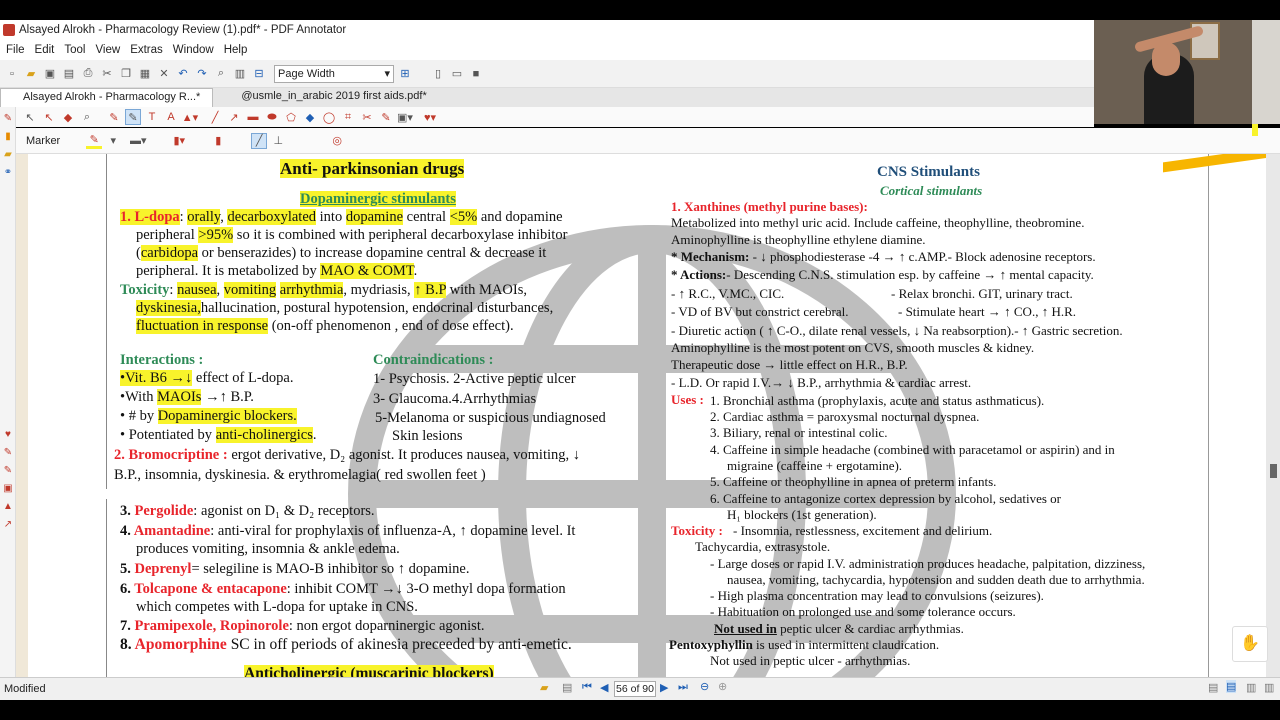  I want to click on menu-edit: Edit, so click(45, 50).